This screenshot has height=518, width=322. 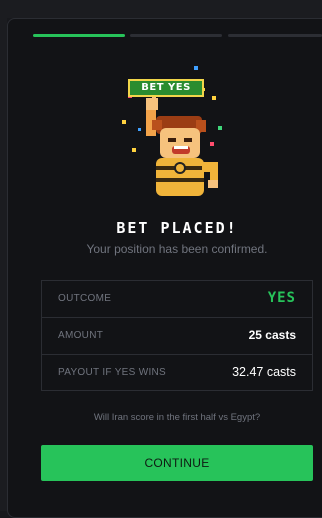 I want to click on amount-row: AMOUNT 25 casts, so click(x=177, y=335).